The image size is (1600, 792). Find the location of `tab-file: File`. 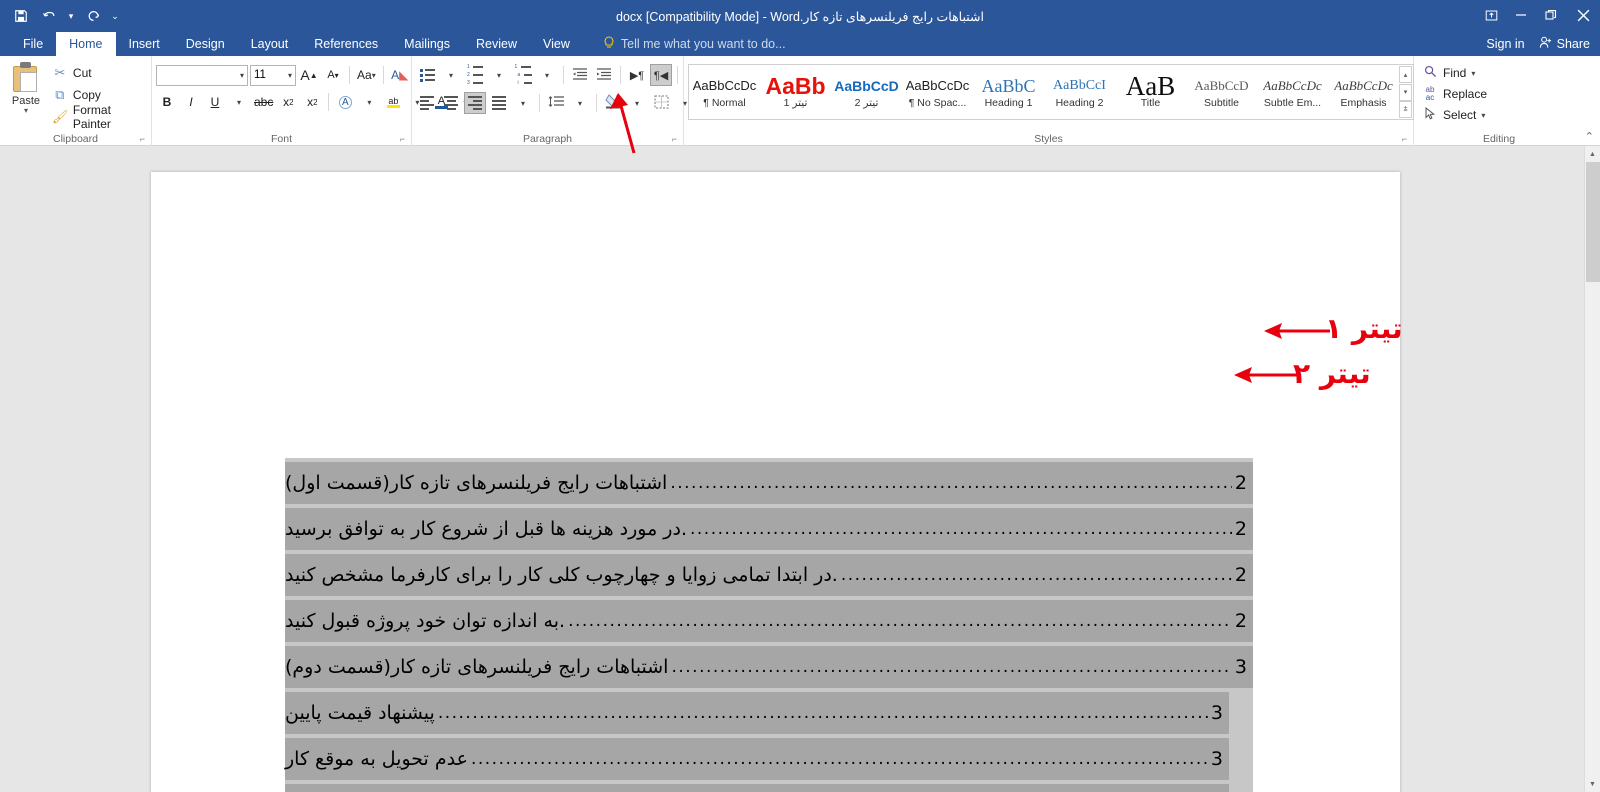

tab-file: File is located at coordinates (33, 44).